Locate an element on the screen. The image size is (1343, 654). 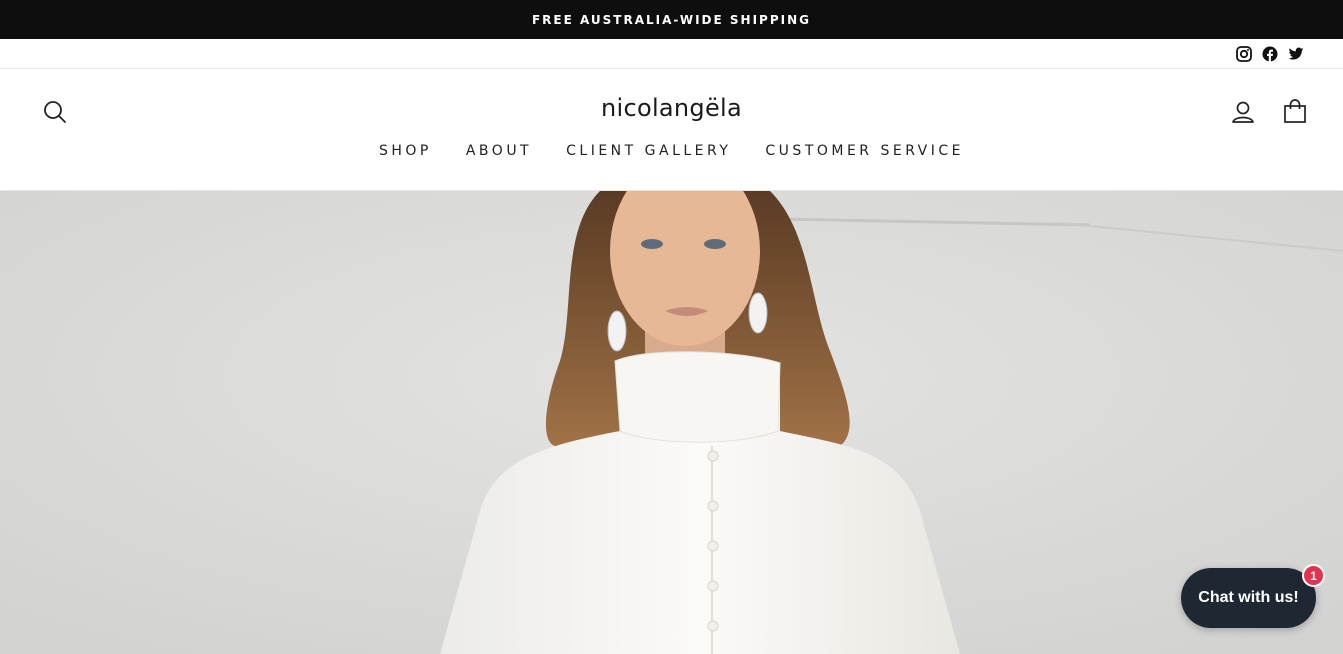
chat-button: Chat with us! is located at coordinates (1248, 598).